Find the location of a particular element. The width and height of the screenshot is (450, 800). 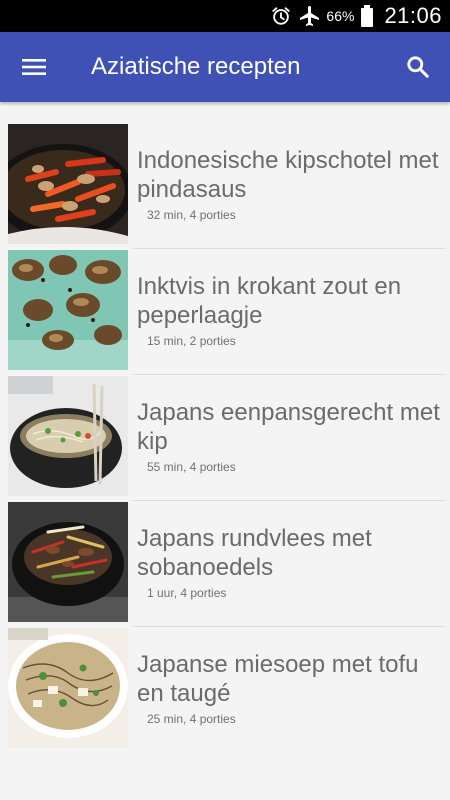

battery-percentage: 66% is located at coordinates (340, 16).